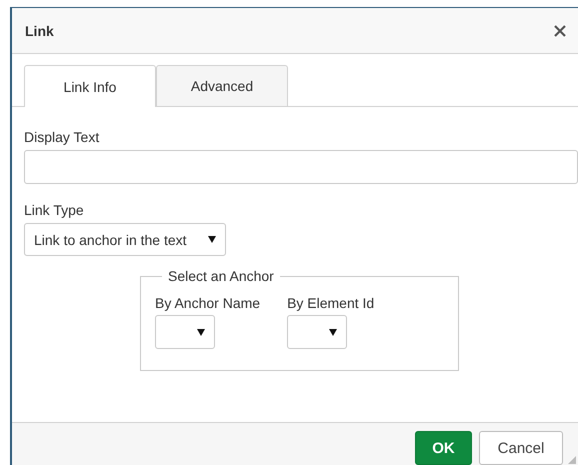 The width and height of the screenshot is (578, 465). I want to click on field-label: By Element Id, so click(330, 303).